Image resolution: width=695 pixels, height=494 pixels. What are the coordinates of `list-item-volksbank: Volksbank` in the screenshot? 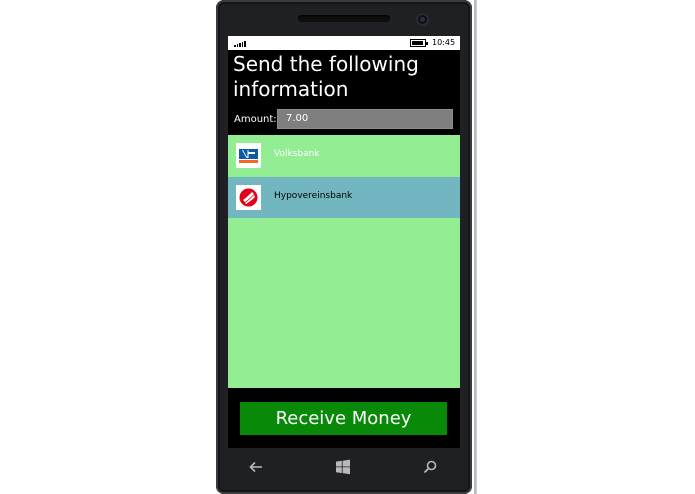 It's located at (344, 155).